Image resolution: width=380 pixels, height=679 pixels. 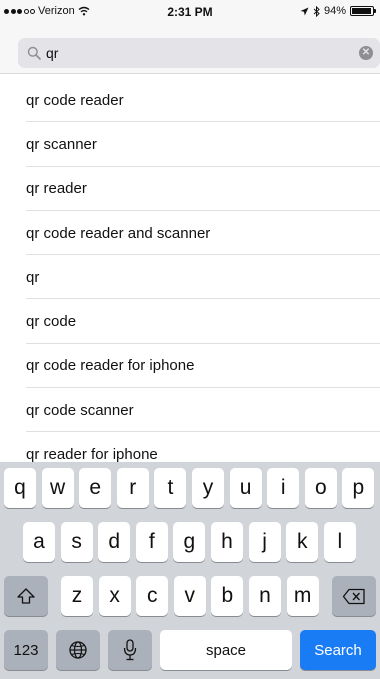 What do you see at coordinates (358, 488) in the screenshot?
I see `key-p: p` at bounding box center [358, 488].